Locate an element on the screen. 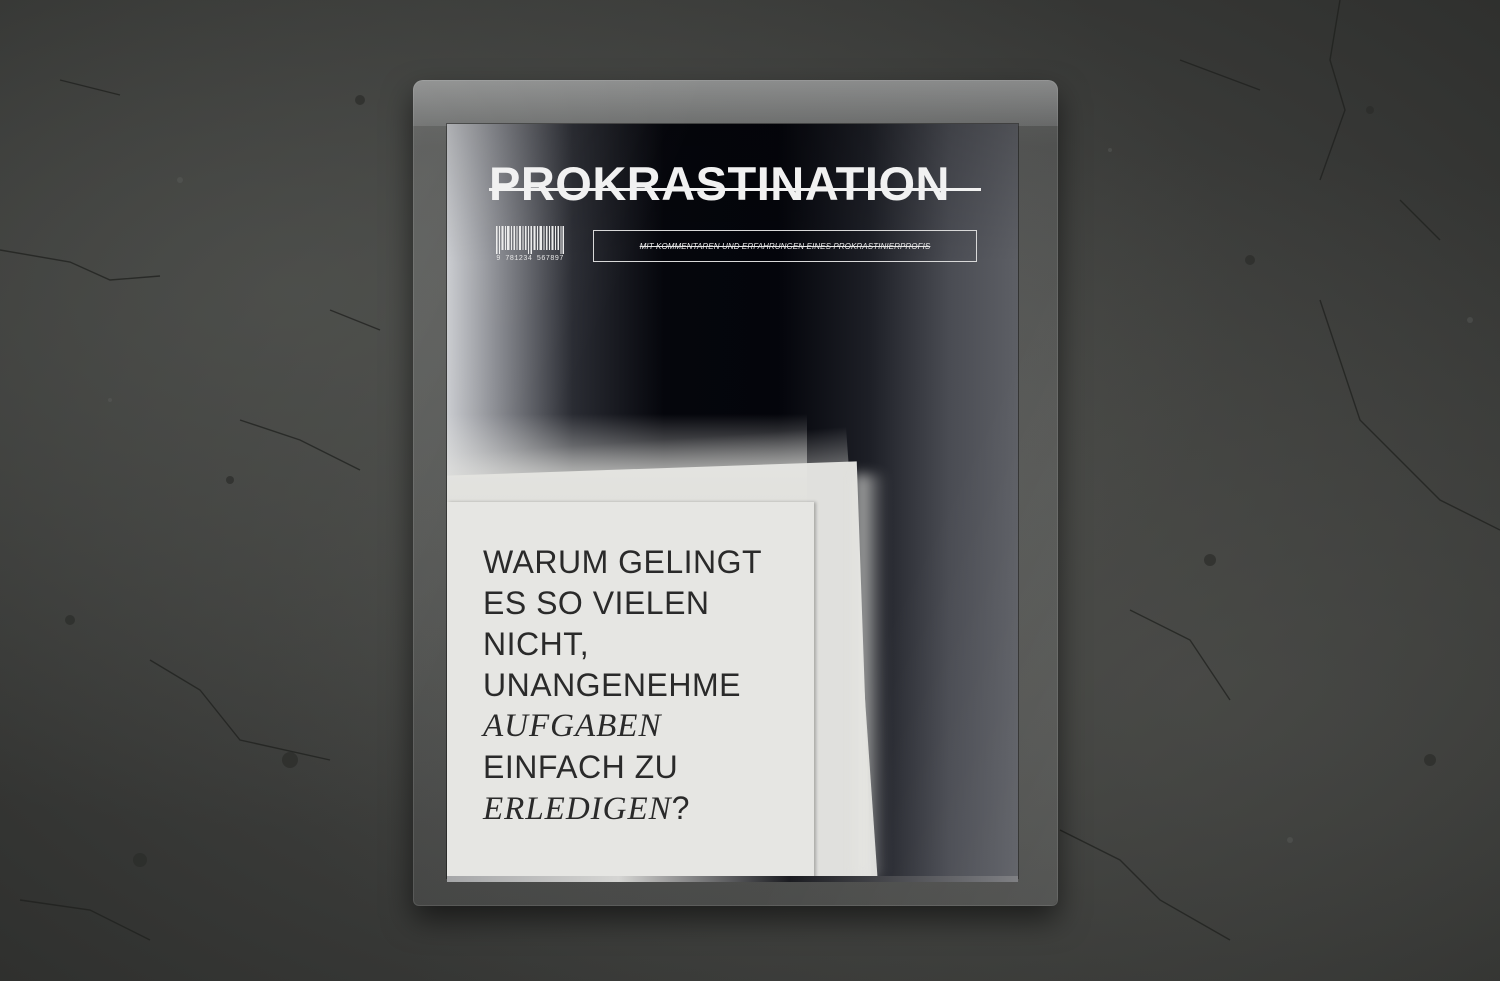 The image size is (1500, 981). barcode-number: 9 781234 567897 is located at coordinates (530, 259).